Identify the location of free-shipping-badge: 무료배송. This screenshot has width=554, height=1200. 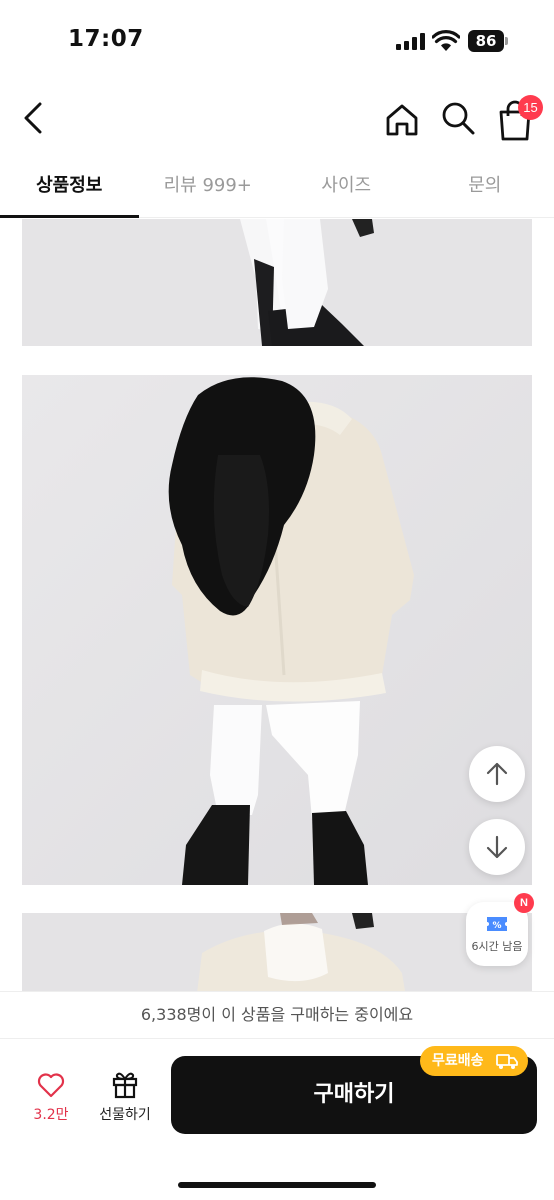
(474, 1061).